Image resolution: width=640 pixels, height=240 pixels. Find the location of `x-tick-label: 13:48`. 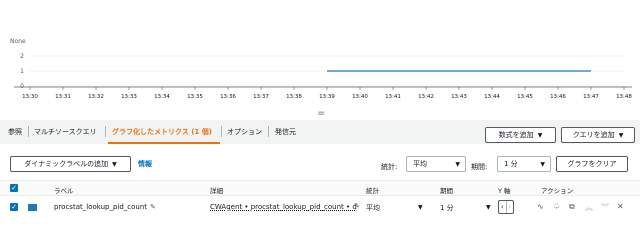

x-tick-label: 13:48 is located at coordinates (624, 97).